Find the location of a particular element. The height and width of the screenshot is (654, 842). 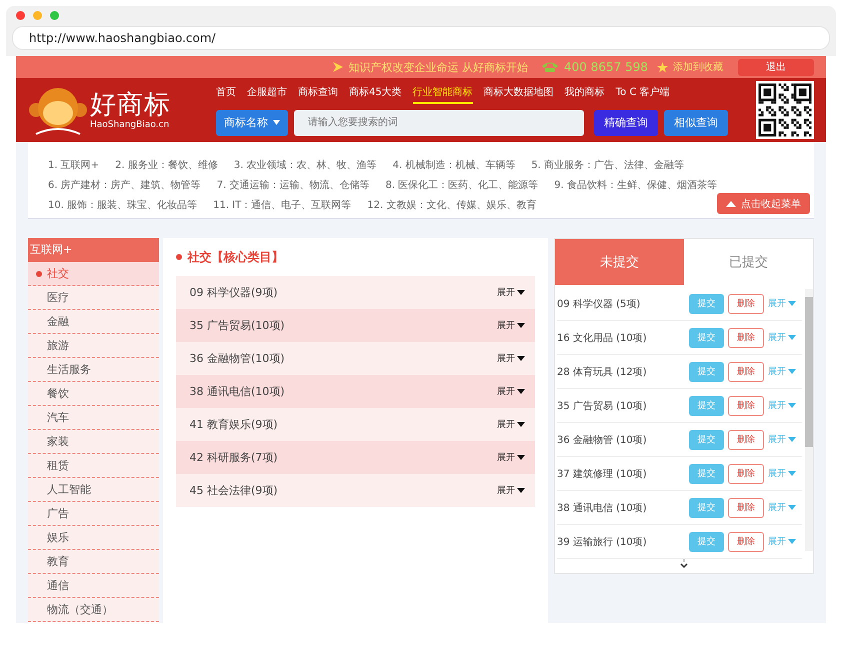

class-name: 41 教育娱乐(9项) is located at coordinates (233, 424).